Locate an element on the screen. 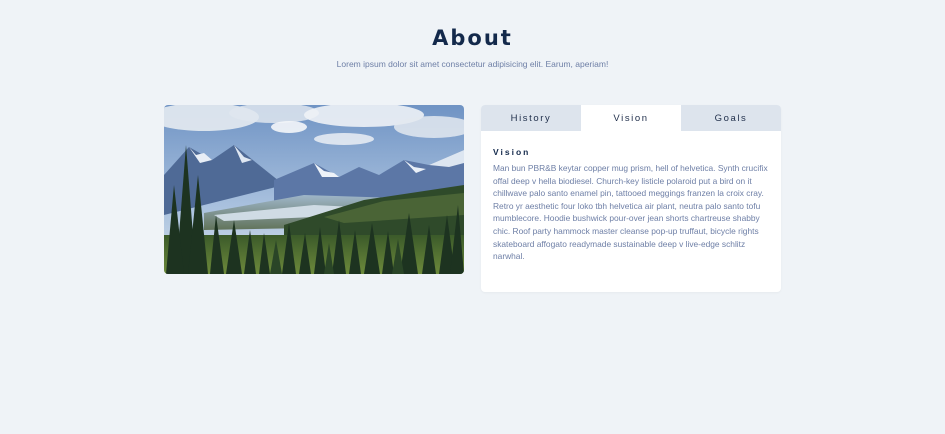  tab-vision: Vision is located at coordinates (631, 118).